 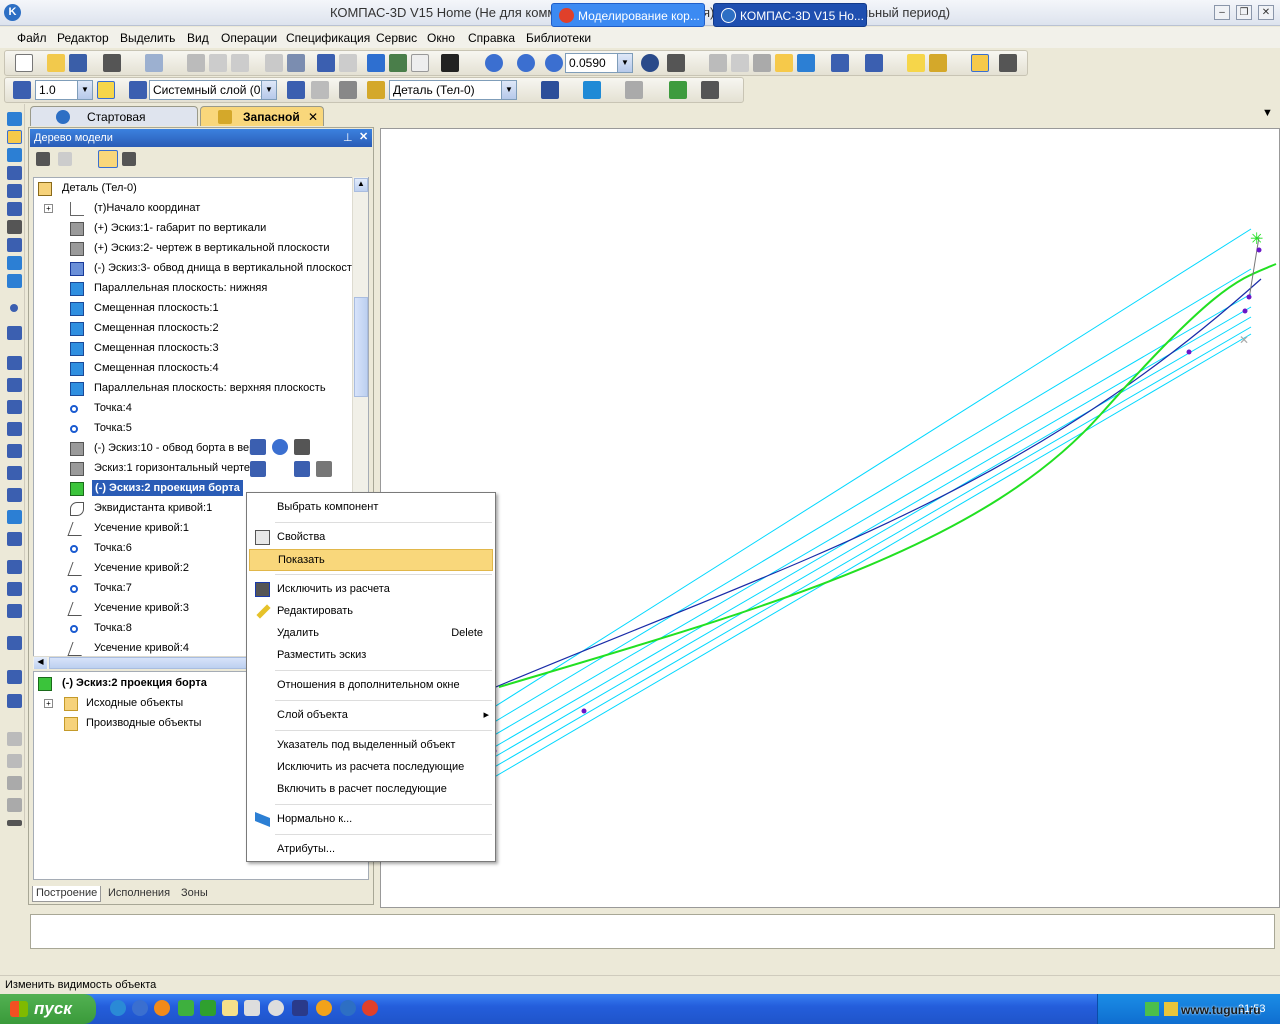 What do you see at coordinates (1267, 113) in the screenshot?
I see `tabs-dropdown-icon: ▼` at bounding box center [1267, 113].